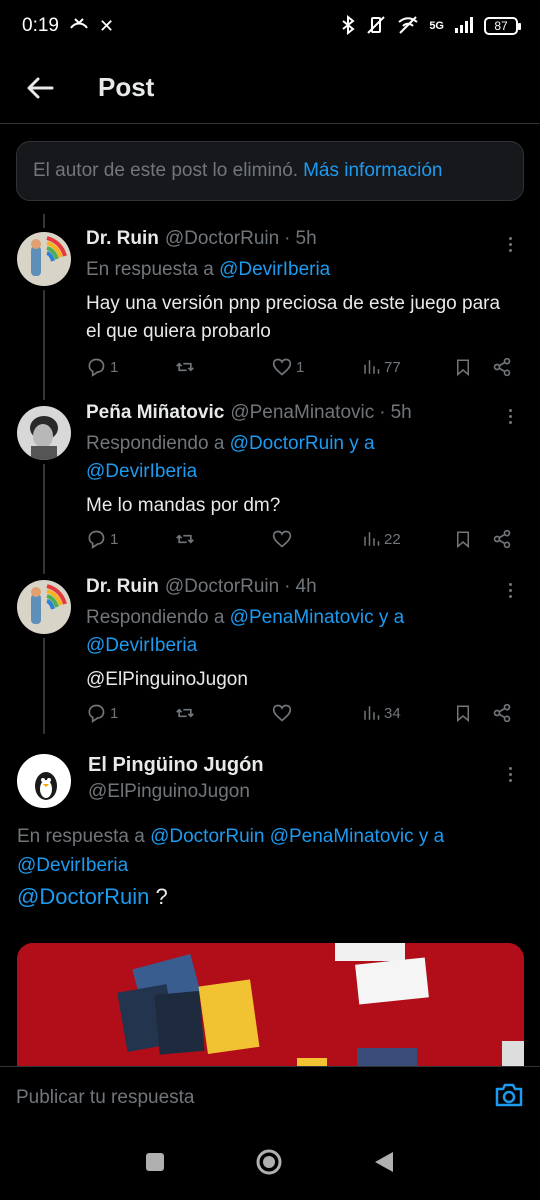 Image resolution: width=540 pixels, height=1200 pixels. I want to click on author-handle: @PenaMinatovic, so click(302, 413).